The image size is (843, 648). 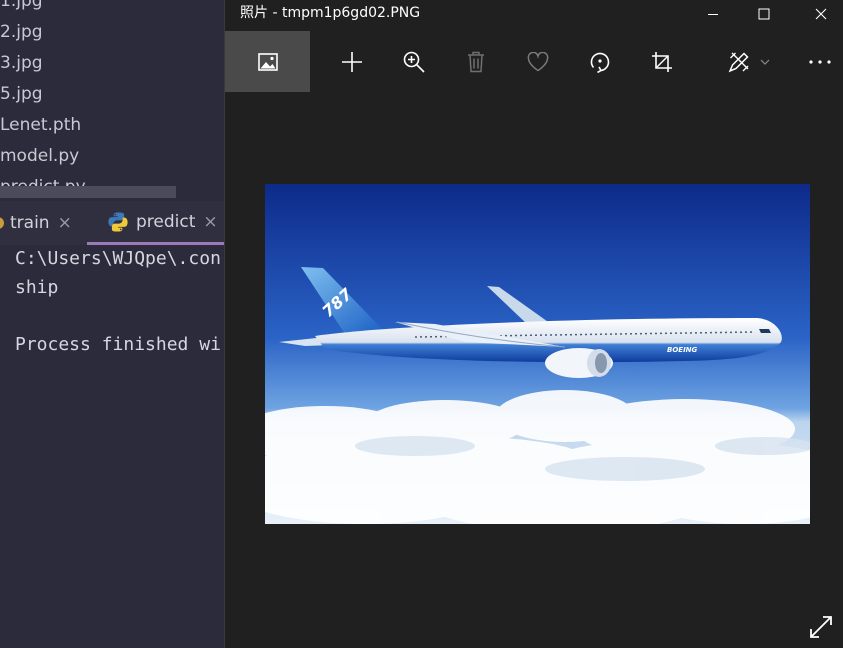 I want to click on expand-icon, so click(x=821, y=627).